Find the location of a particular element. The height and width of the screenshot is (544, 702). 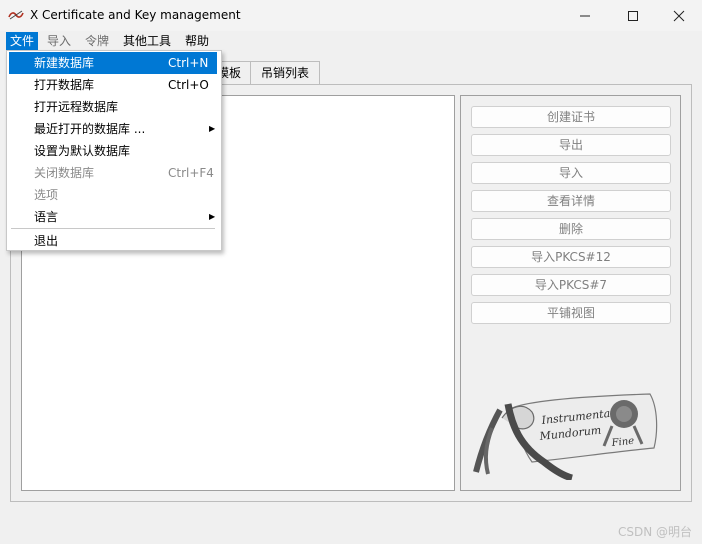

menu-item-label: 关闭数据库 is located at coordinates (64, 173).